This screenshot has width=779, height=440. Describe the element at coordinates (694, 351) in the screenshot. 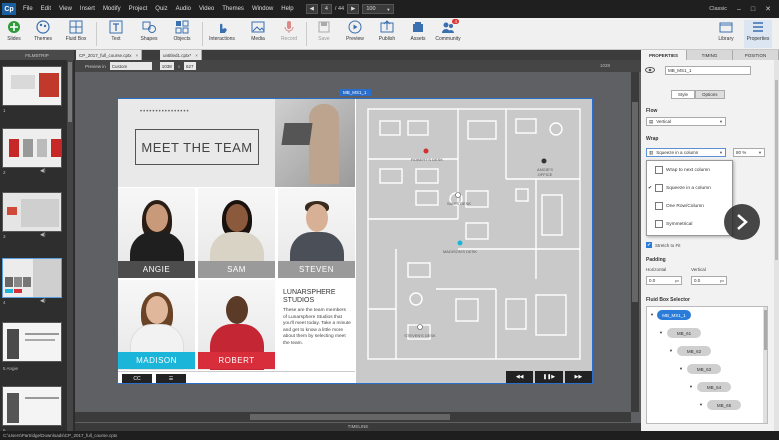

I see `tree-node-mb-62: MB_62` at that location.